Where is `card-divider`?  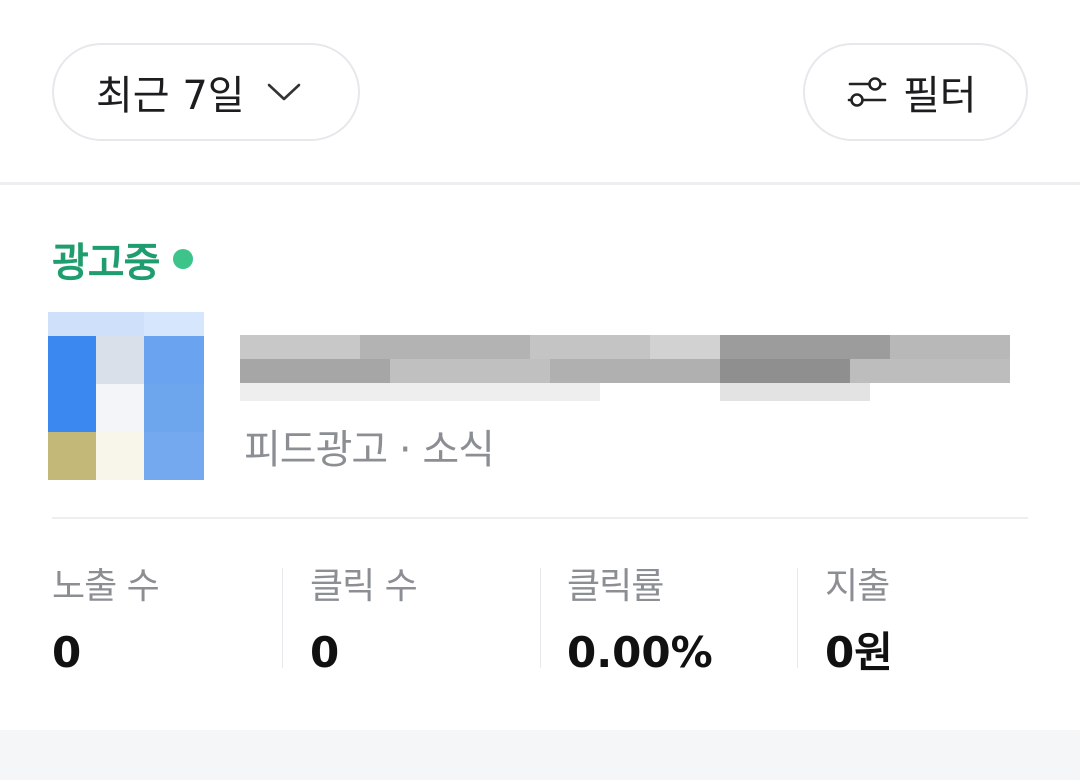
card-divider is located at coordinates (540, 518).